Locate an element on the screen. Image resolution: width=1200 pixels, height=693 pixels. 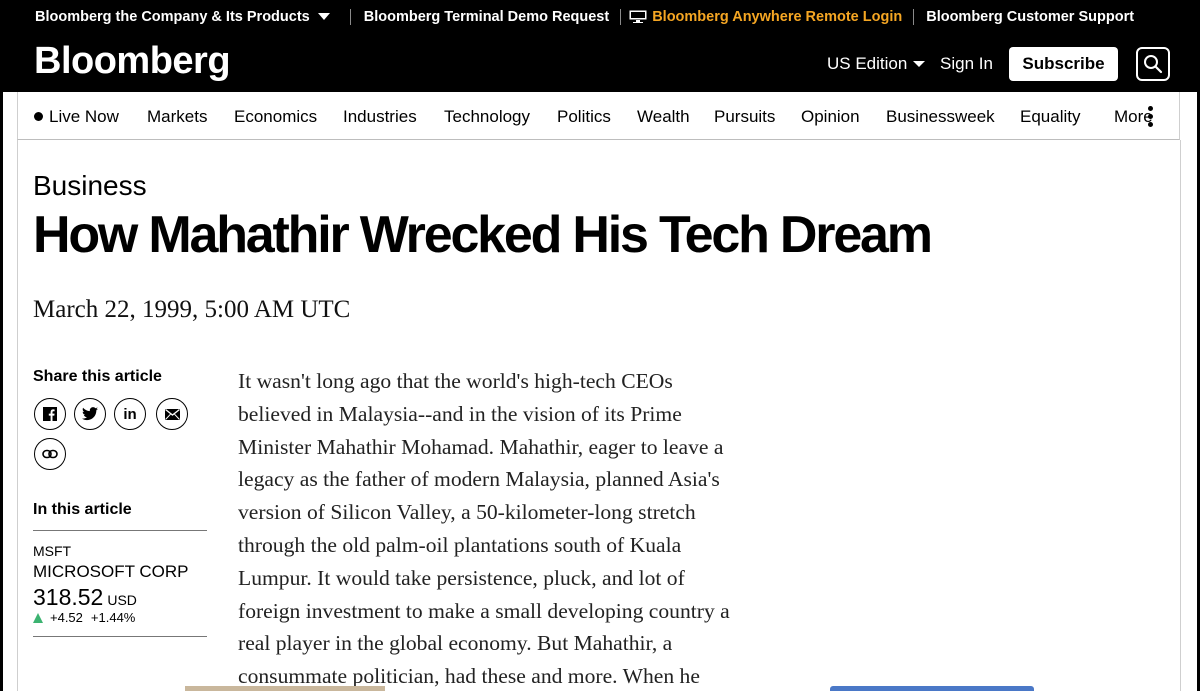
article-date: March 22, 1999, 5:00 AM UTC is located at coordinates (192, 309).